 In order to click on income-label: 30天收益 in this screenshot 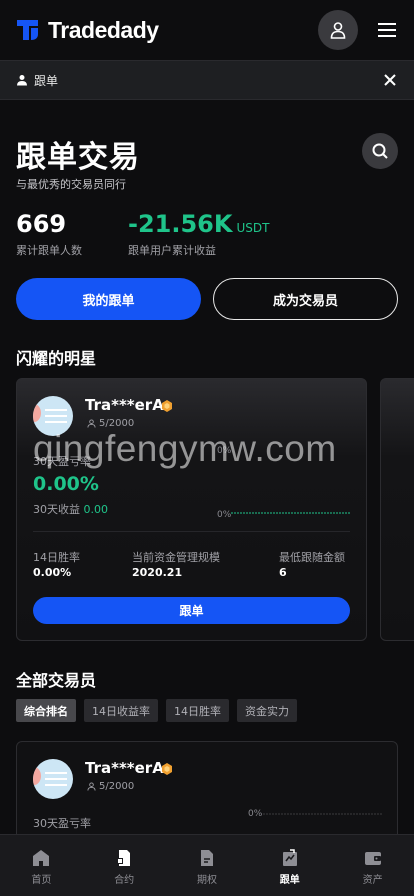, I will do `click(56, 509)`.